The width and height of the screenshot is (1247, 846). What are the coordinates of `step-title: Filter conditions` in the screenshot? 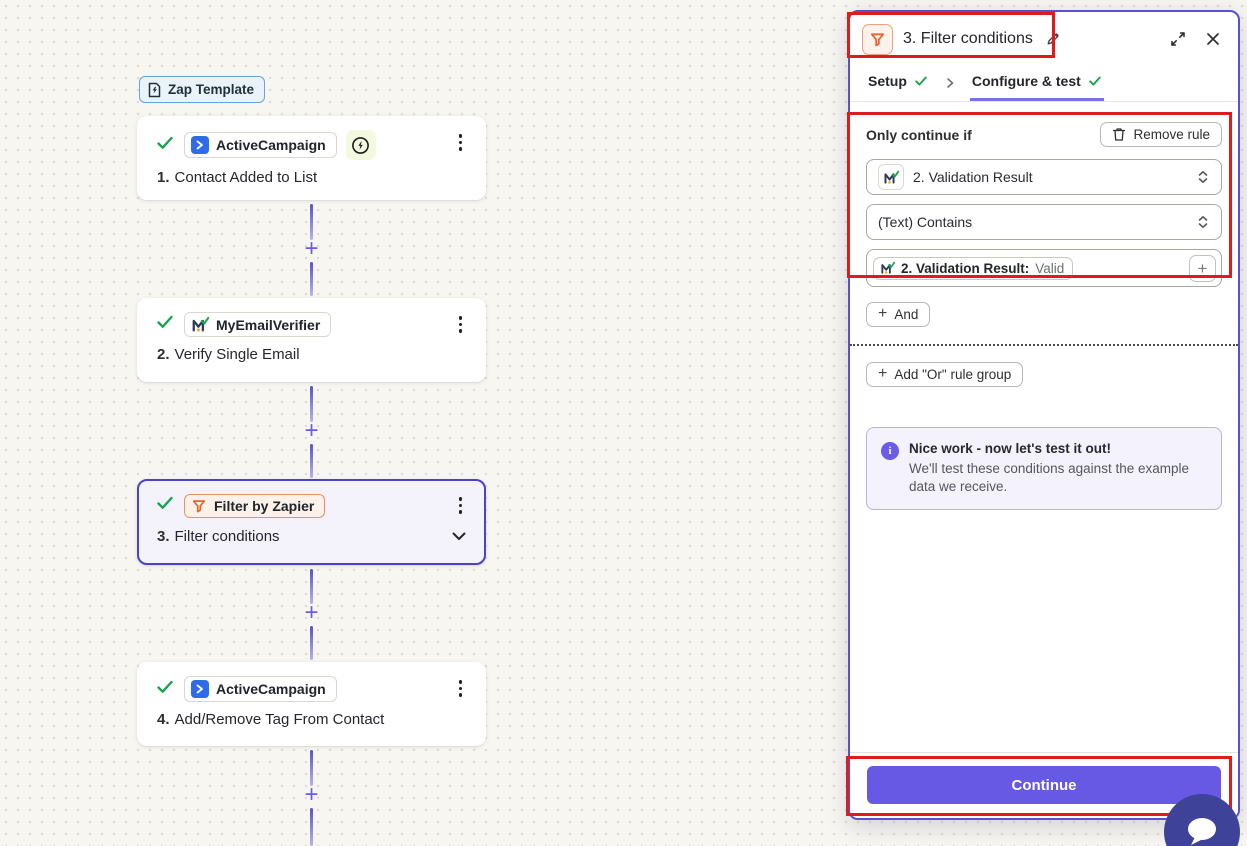 It's located at (227, 536).